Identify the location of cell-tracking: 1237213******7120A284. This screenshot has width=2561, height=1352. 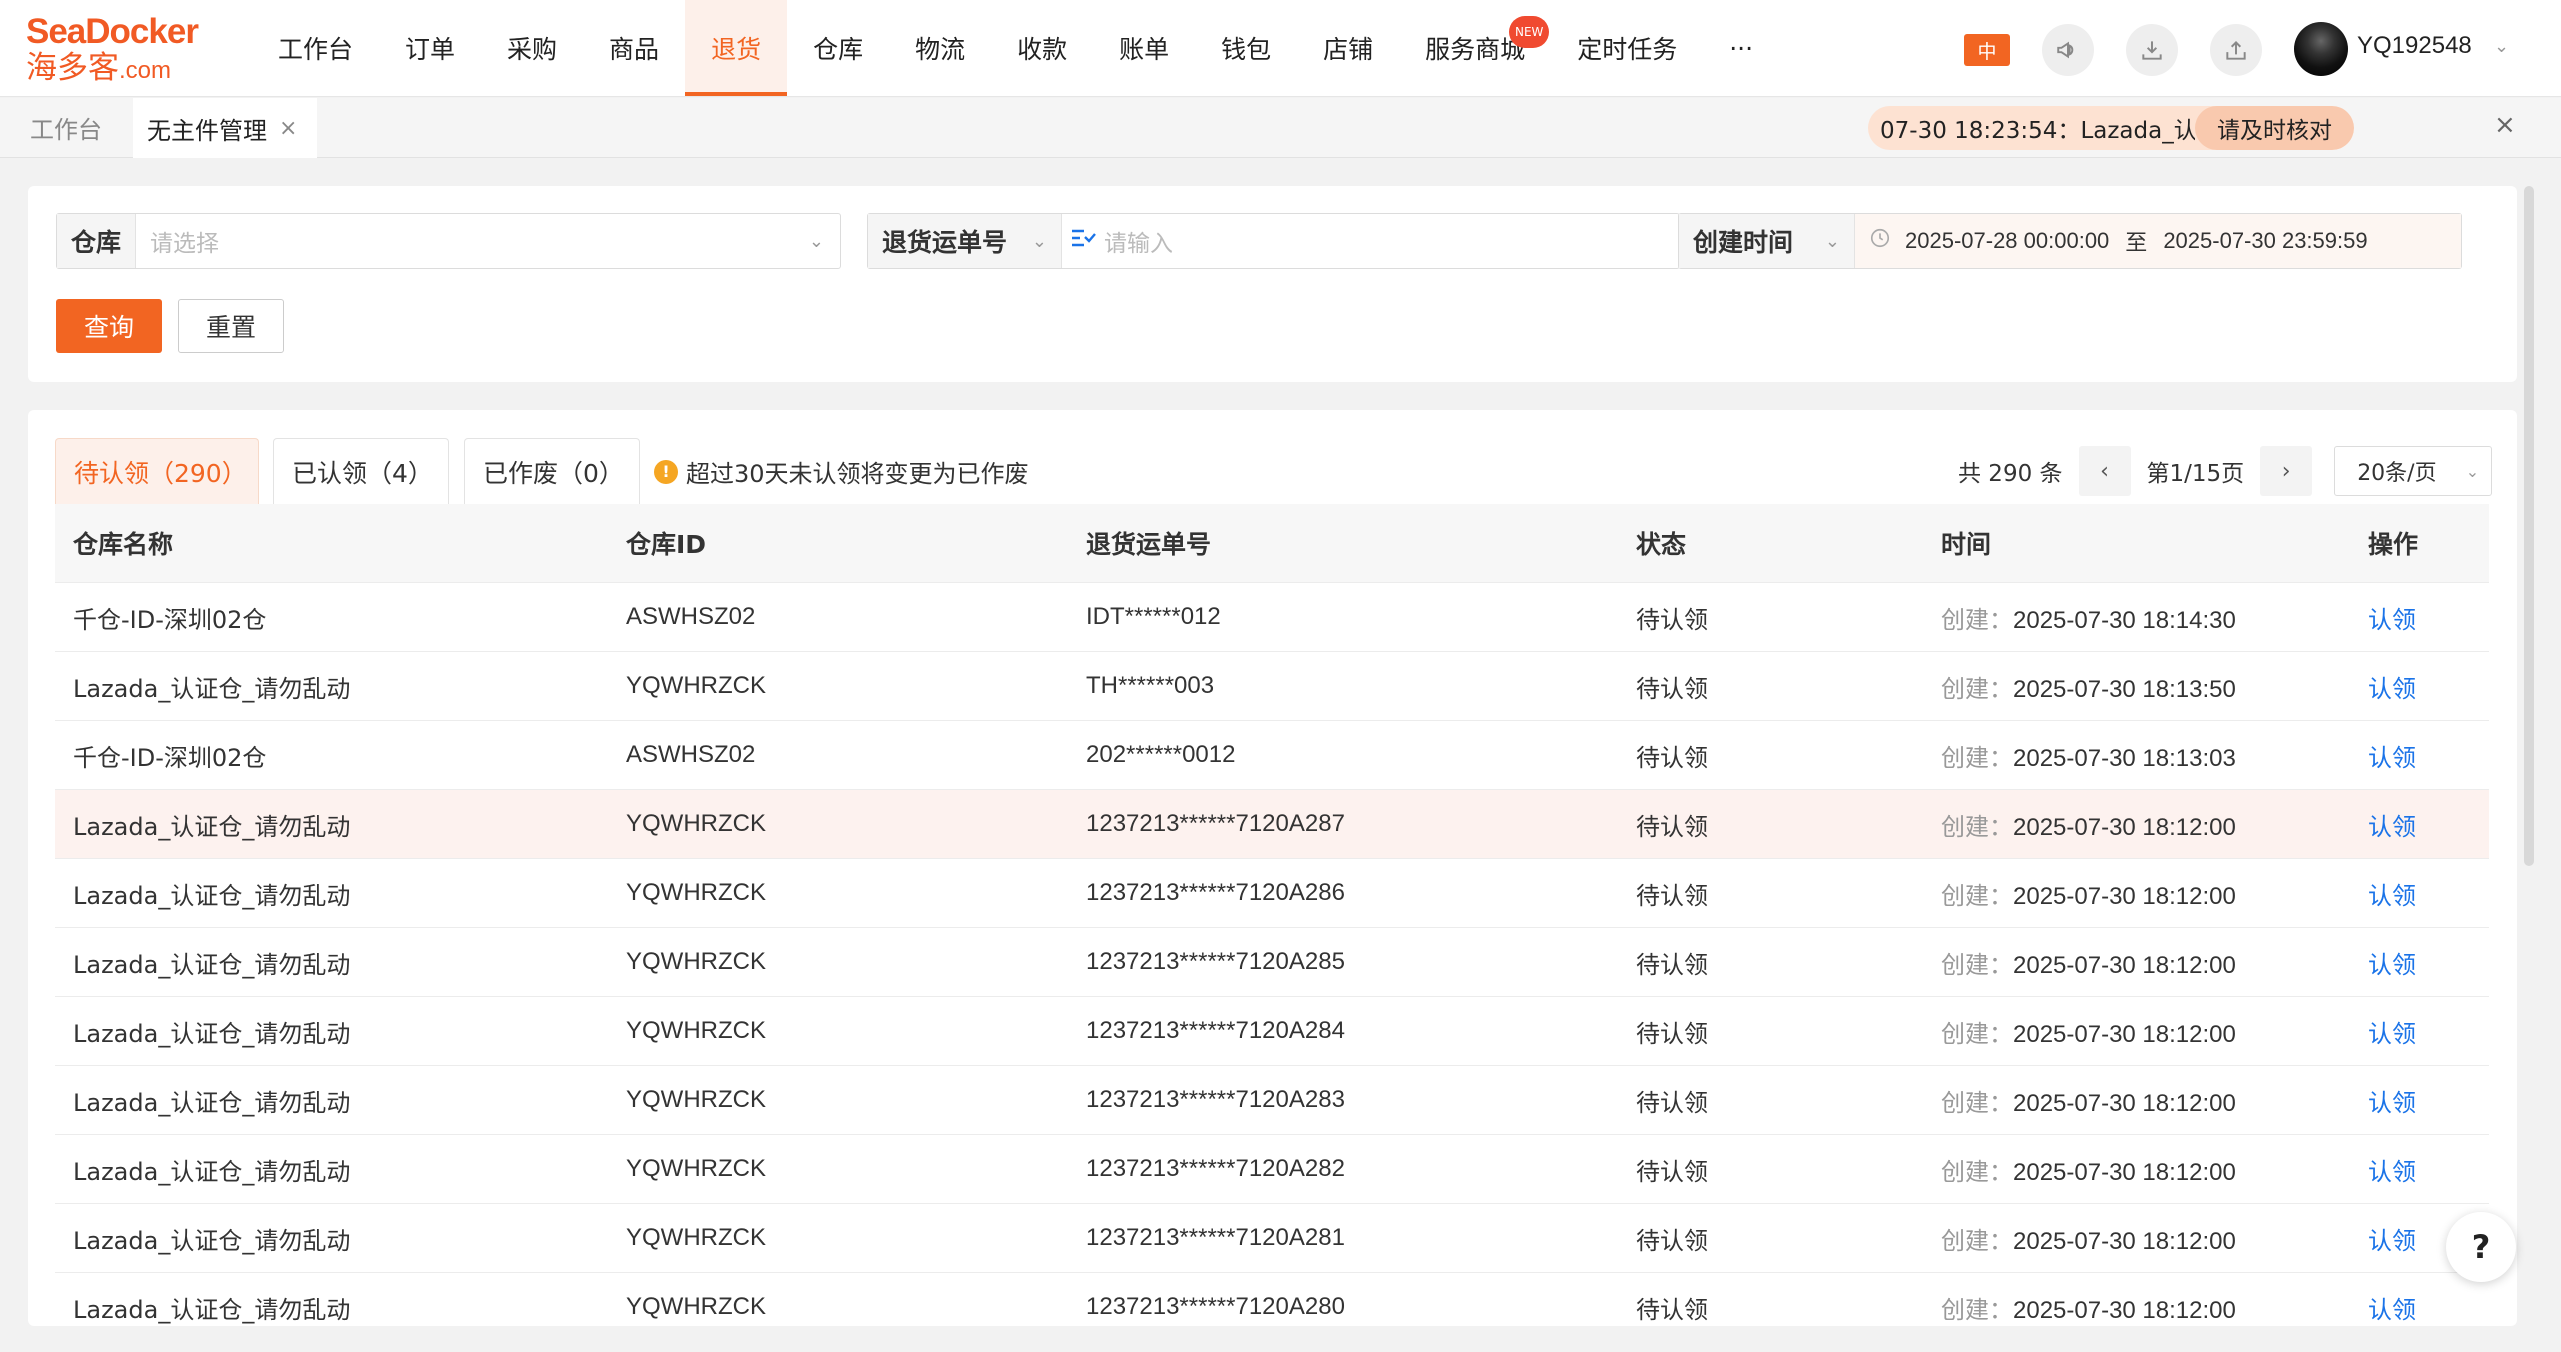
(1215, 1030).